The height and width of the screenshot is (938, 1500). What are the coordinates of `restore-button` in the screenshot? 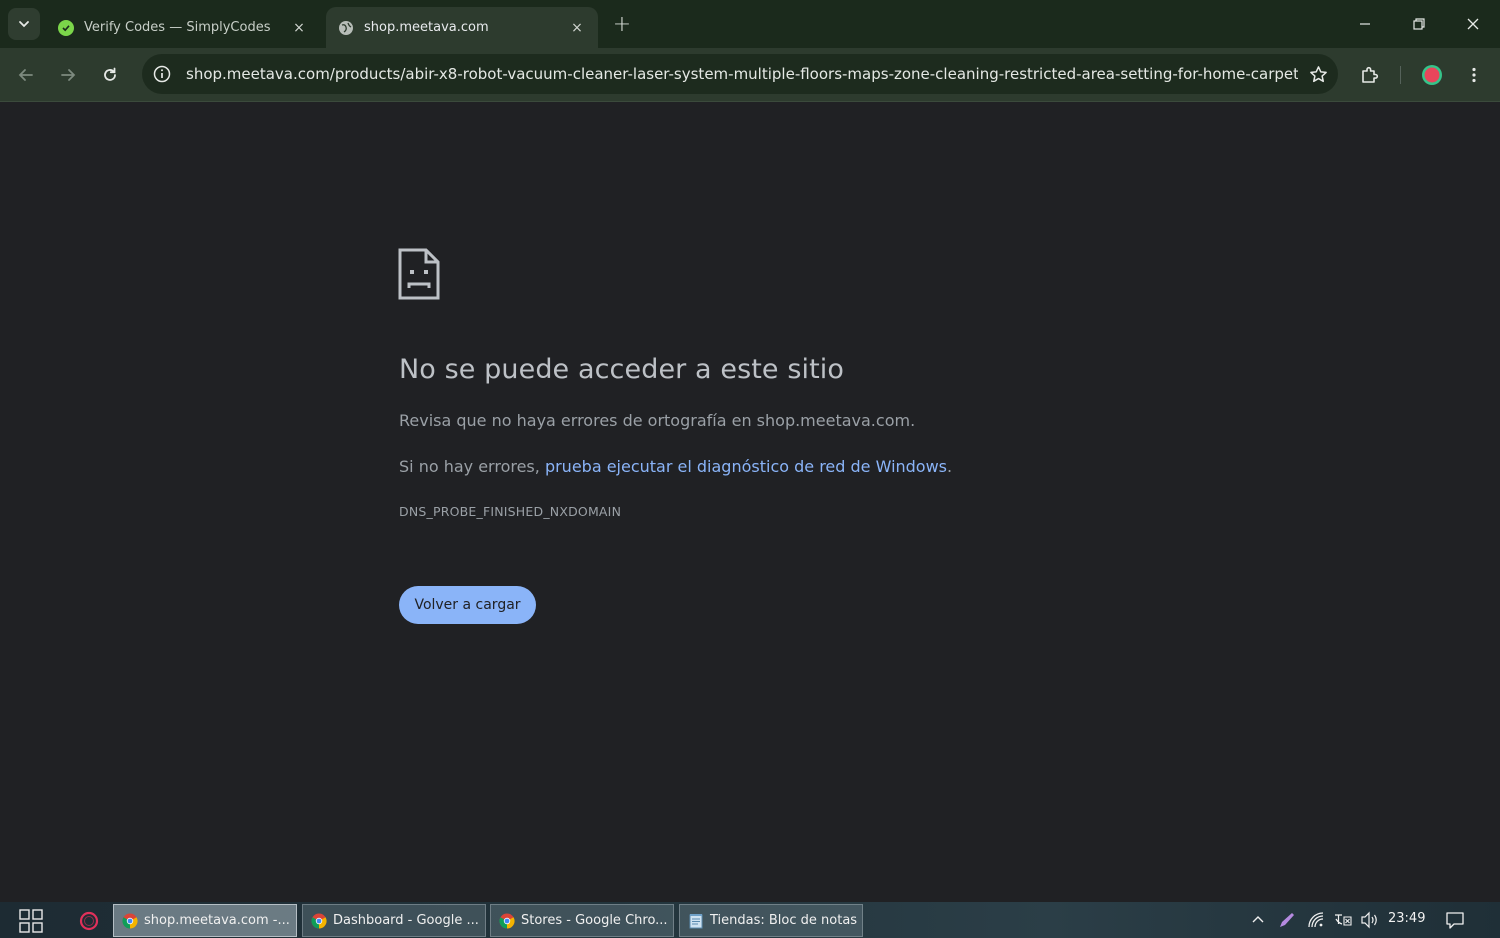 It's located at (1419, 24).